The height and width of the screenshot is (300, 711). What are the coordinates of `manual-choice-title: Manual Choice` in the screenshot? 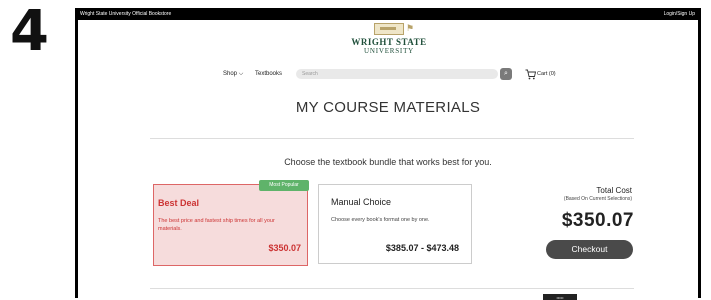 It's located at (361, 202).